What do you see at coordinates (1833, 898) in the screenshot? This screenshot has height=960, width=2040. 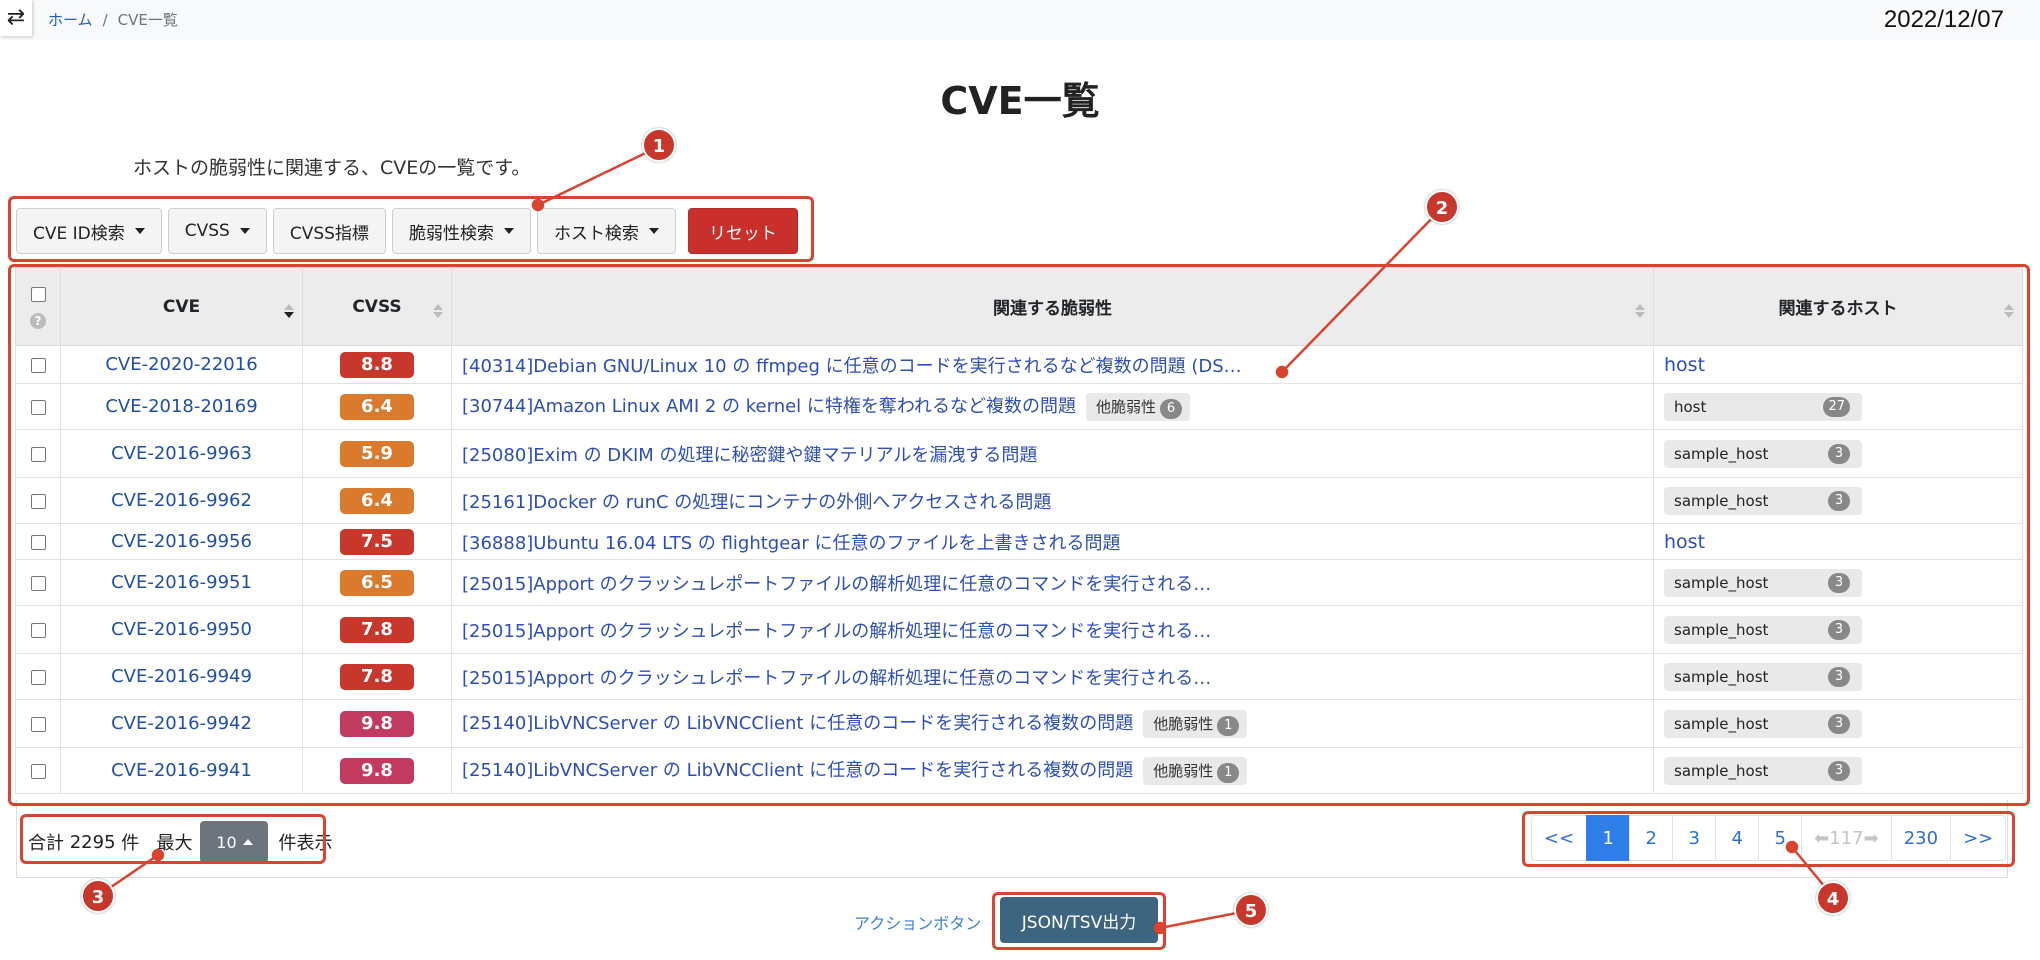 I see `annotation-marker-4: 4` at bounding box center [1833, 898].